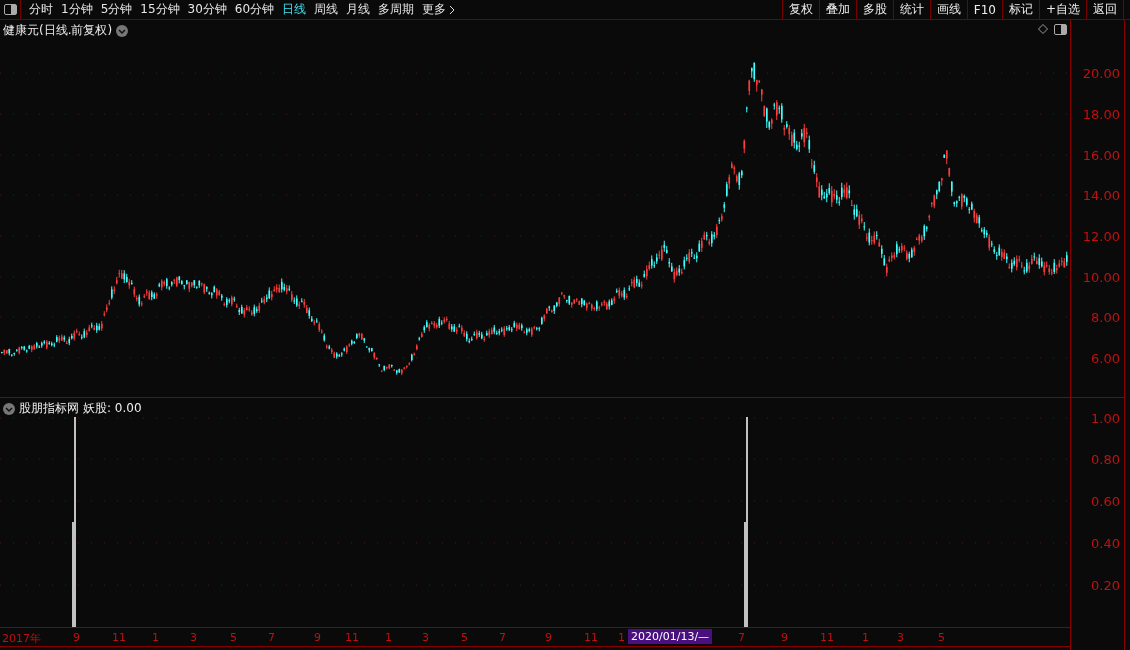 The image size is (1130, 650). Describe the element at coordinates (49, 408) in the screenshot. I see `indicator-name: 股朋指标网` at that location.